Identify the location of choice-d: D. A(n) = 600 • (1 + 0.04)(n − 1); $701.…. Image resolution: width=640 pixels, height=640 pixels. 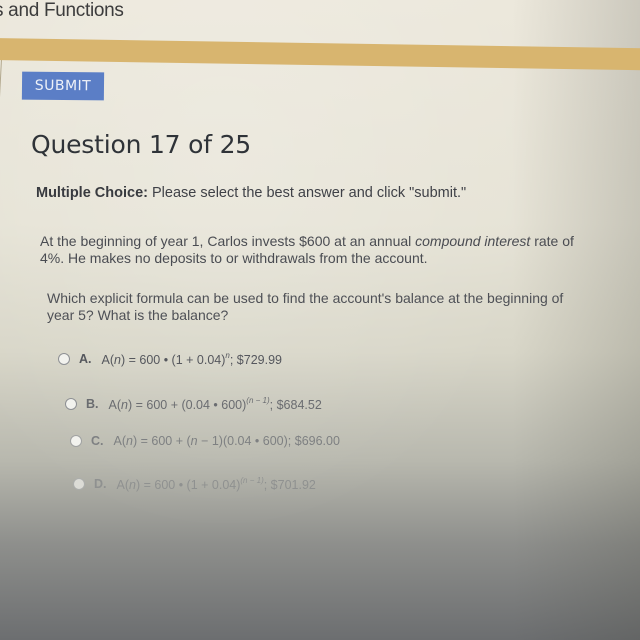
(194, 484).